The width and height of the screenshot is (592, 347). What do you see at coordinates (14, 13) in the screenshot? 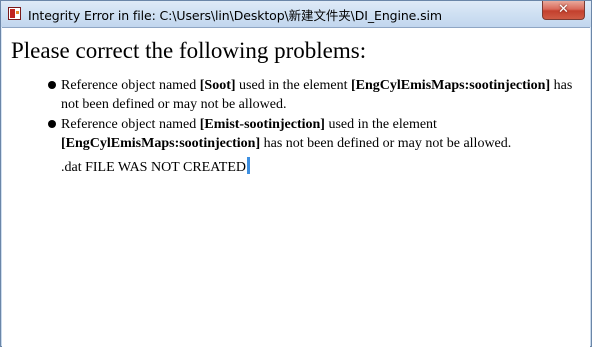
I see `app-icon` at bounding box center [14, 13].